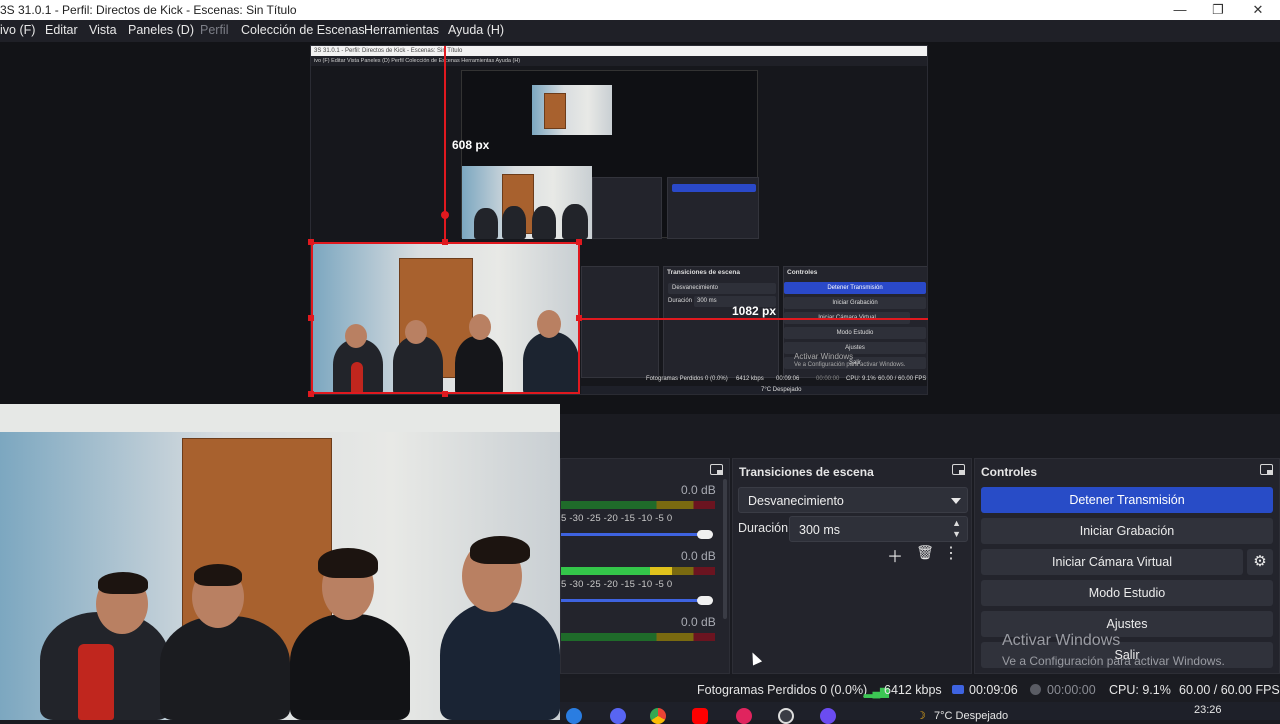  I want to click on app-icon, so click(744, 716).